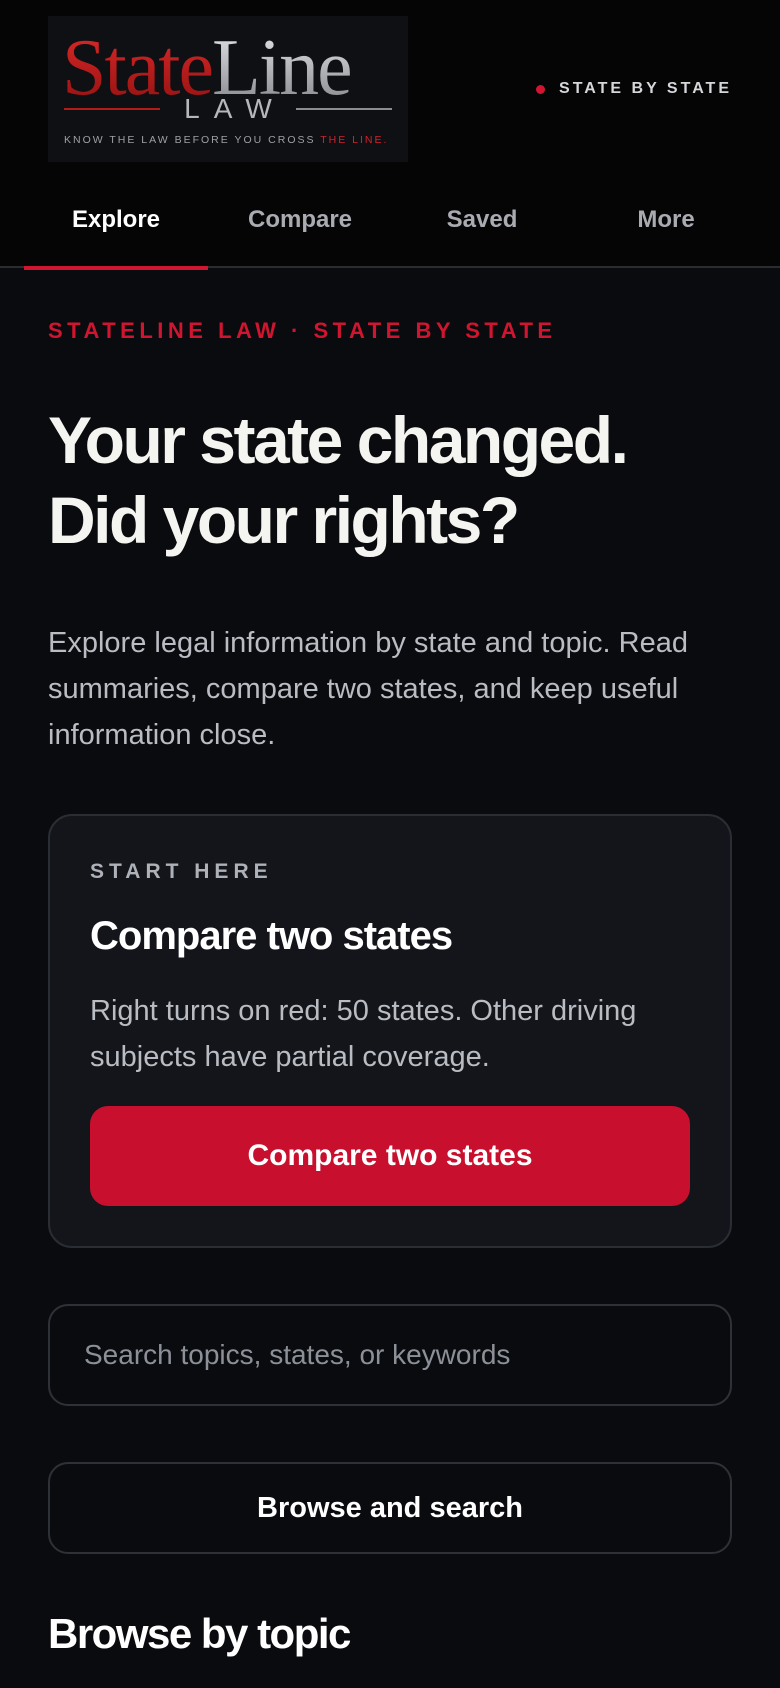 This screenshot has height=1688, width=780. Describe the element at coordinates (302, 330) in the screenshot. I see `hero-eyebrow: STATELINE LAW · STATE BY STATE` at that location.